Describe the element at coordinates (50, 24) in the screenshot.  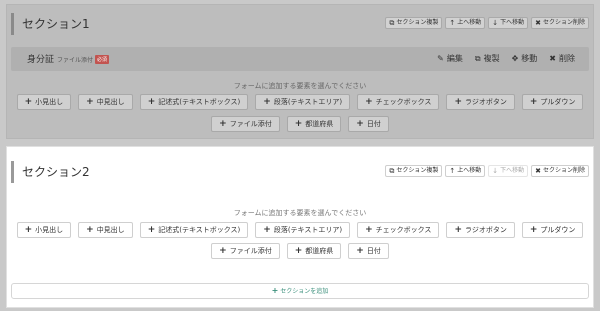
I see `section-title: セクション1` at that location.